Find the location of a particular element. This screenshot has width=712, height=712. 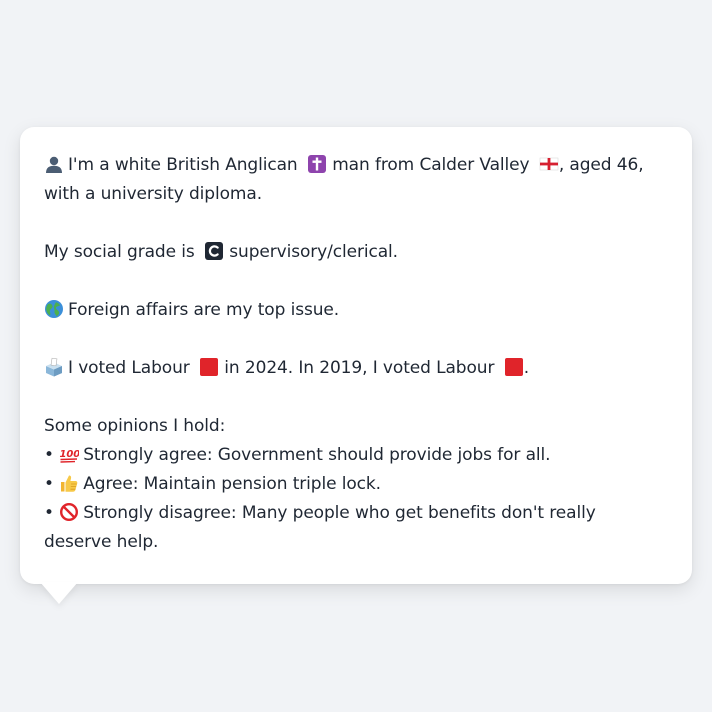

identity-text-2: man from Calder Valley is located at coordinates (431, 165).